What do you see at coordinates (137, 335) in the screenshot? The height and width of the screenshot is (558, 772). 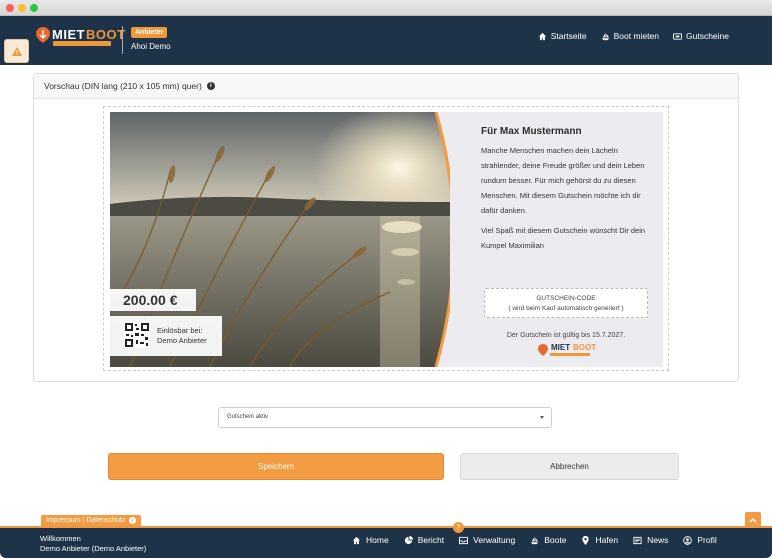 I see `qr-code-icon` at bounding box center [137, 335].